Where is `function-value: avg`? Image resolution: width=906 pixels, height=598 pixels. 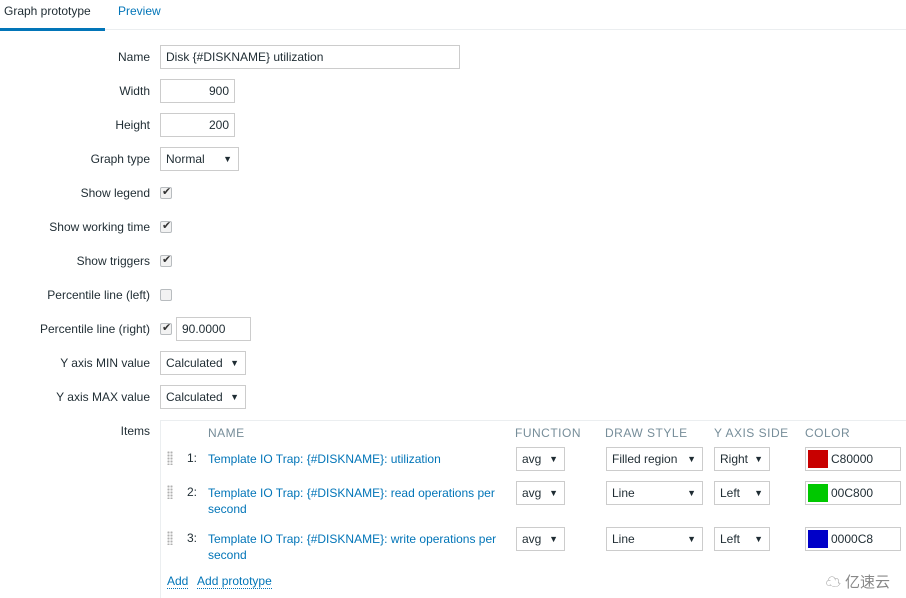
function-value: avg is located at coordinates (532, 493).